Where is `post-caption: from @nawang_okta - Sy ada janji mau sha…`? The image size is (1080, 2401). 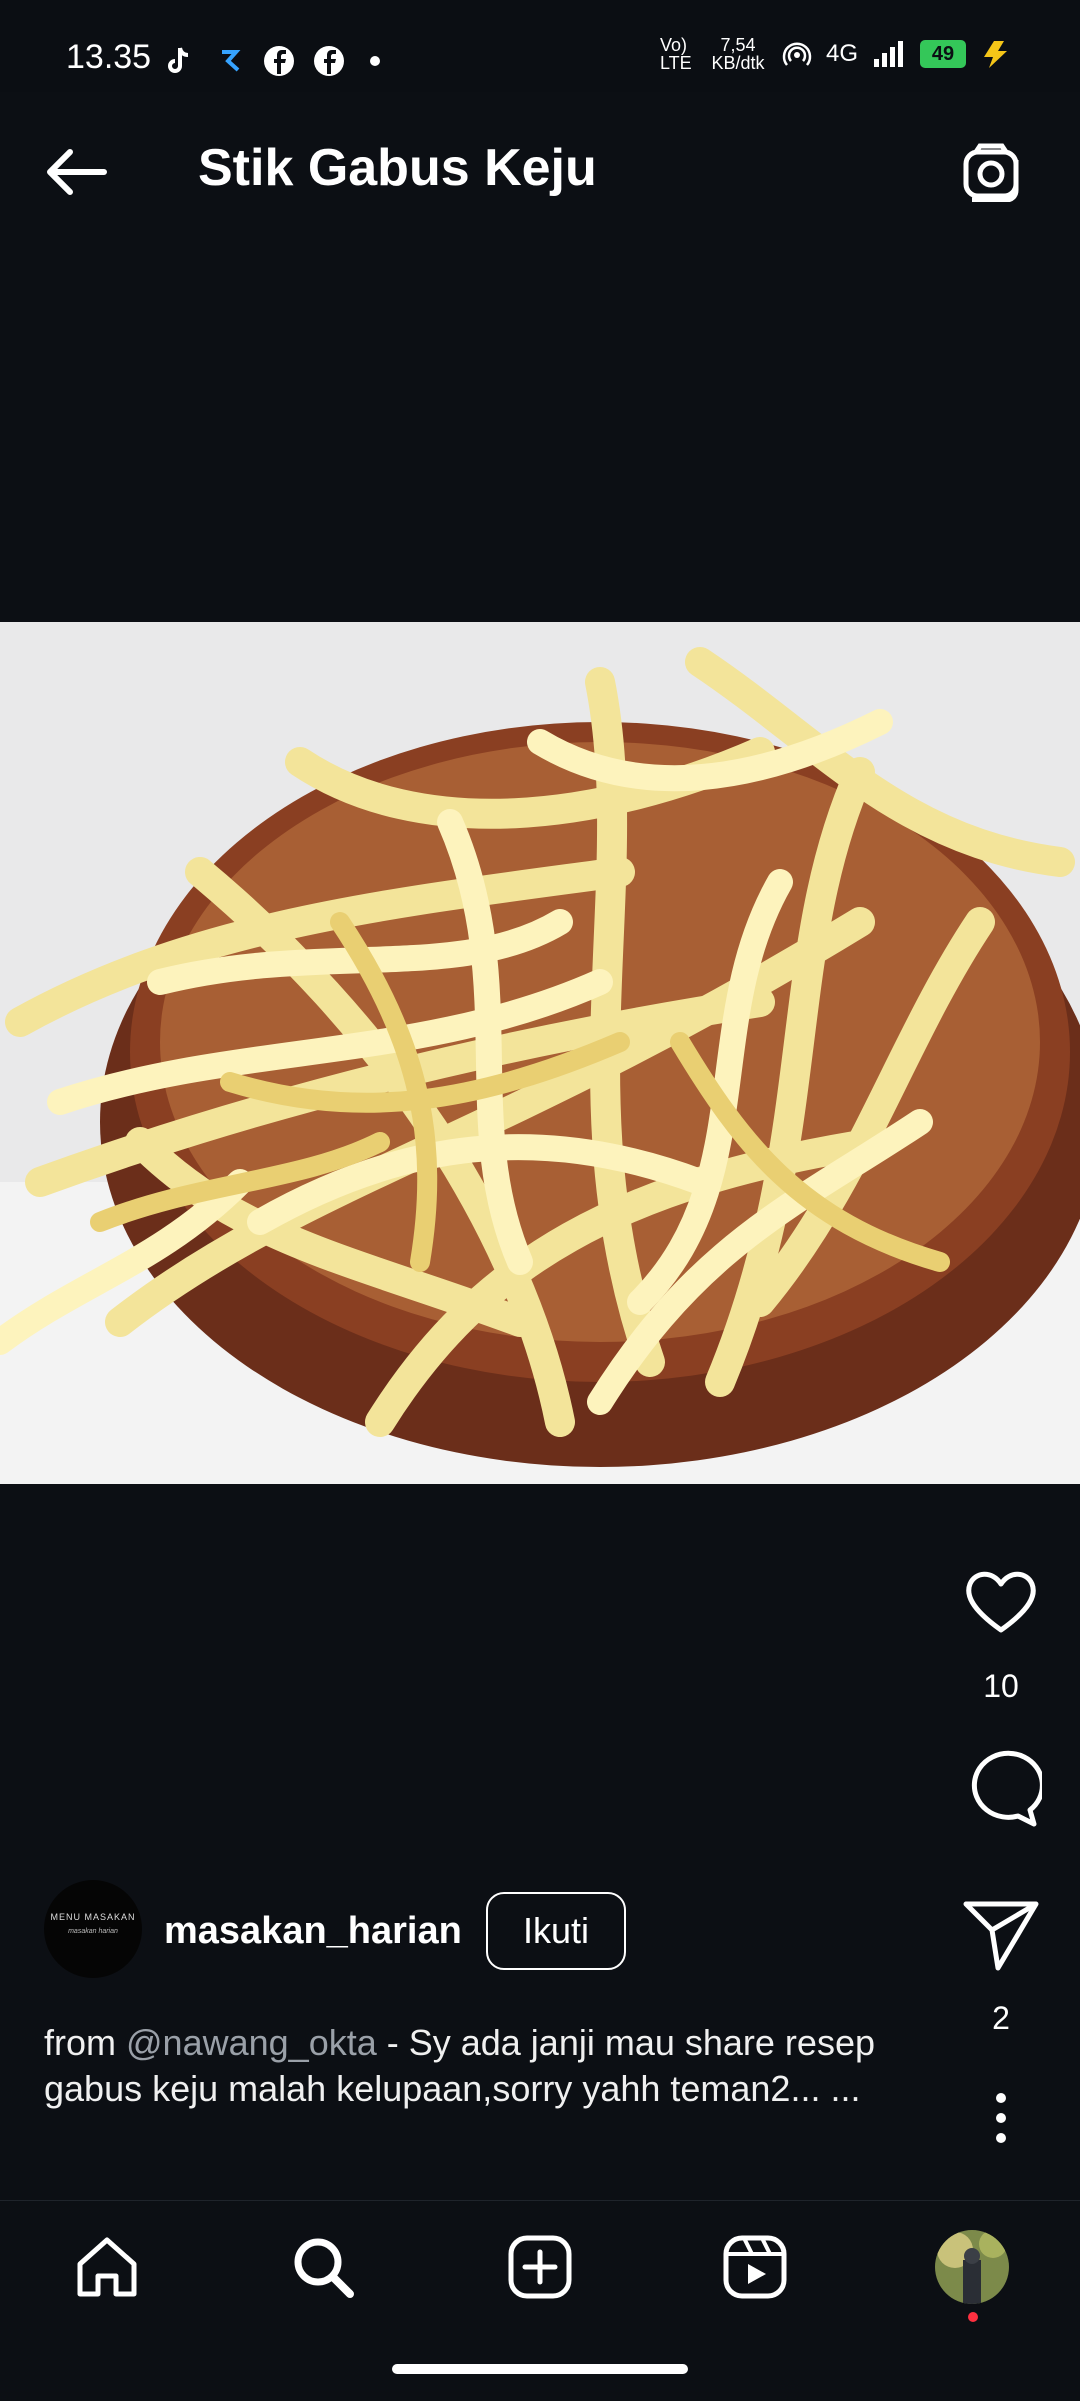
post-caption: from @nawang_okta - Sy ada janji mau sha… is located at coordinates (464, 2066).